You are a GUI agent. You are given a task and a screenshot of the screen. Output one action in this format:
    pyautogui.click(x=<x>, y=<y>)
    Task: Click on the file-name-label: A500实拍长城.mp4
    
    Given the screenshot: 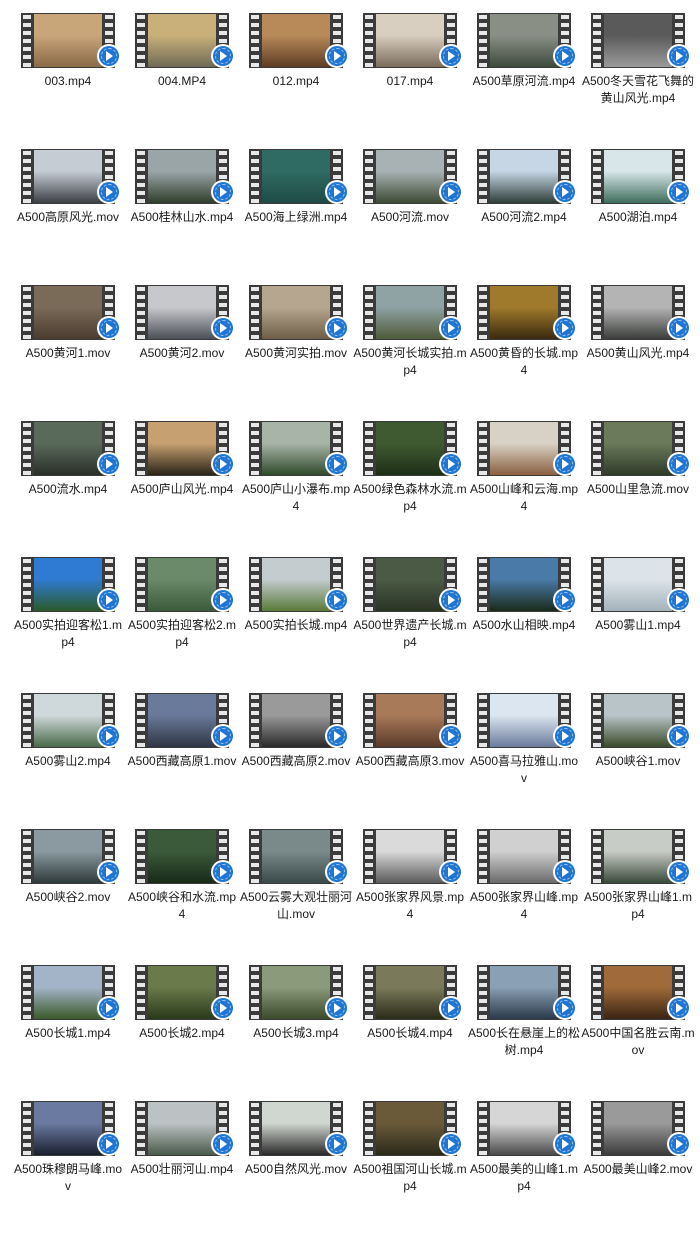 What is the action you would take?
    pyautogui.click(x=296, y=625)
    